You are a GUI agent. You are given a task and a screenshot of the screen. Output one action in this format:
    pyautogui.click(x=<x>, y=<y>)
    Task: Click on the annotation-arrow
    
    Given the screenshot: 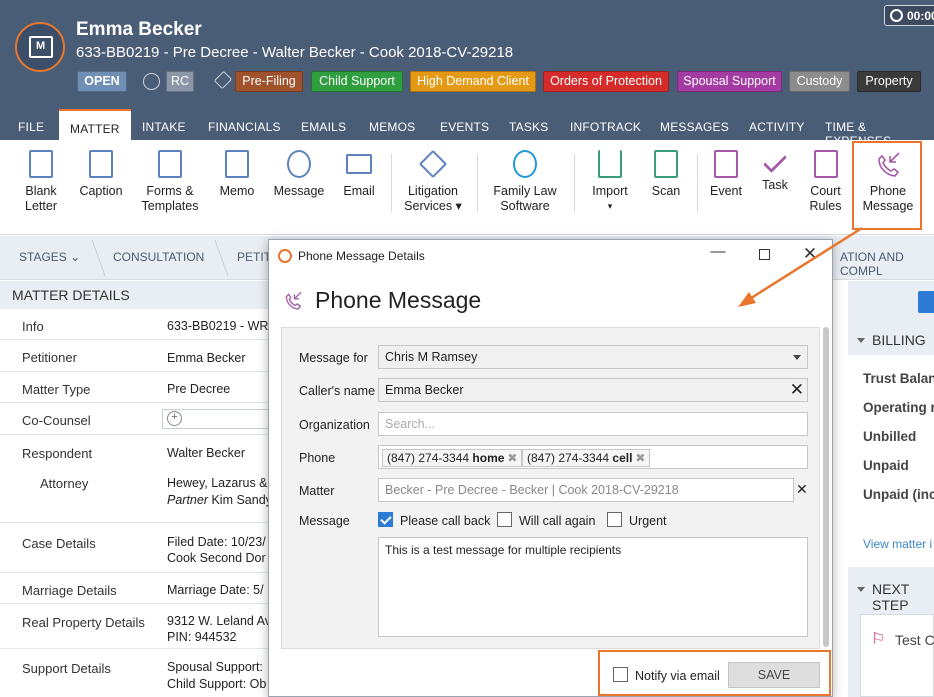 What is the action you would take?
    pyautogui.click(x=800, y=266)
    